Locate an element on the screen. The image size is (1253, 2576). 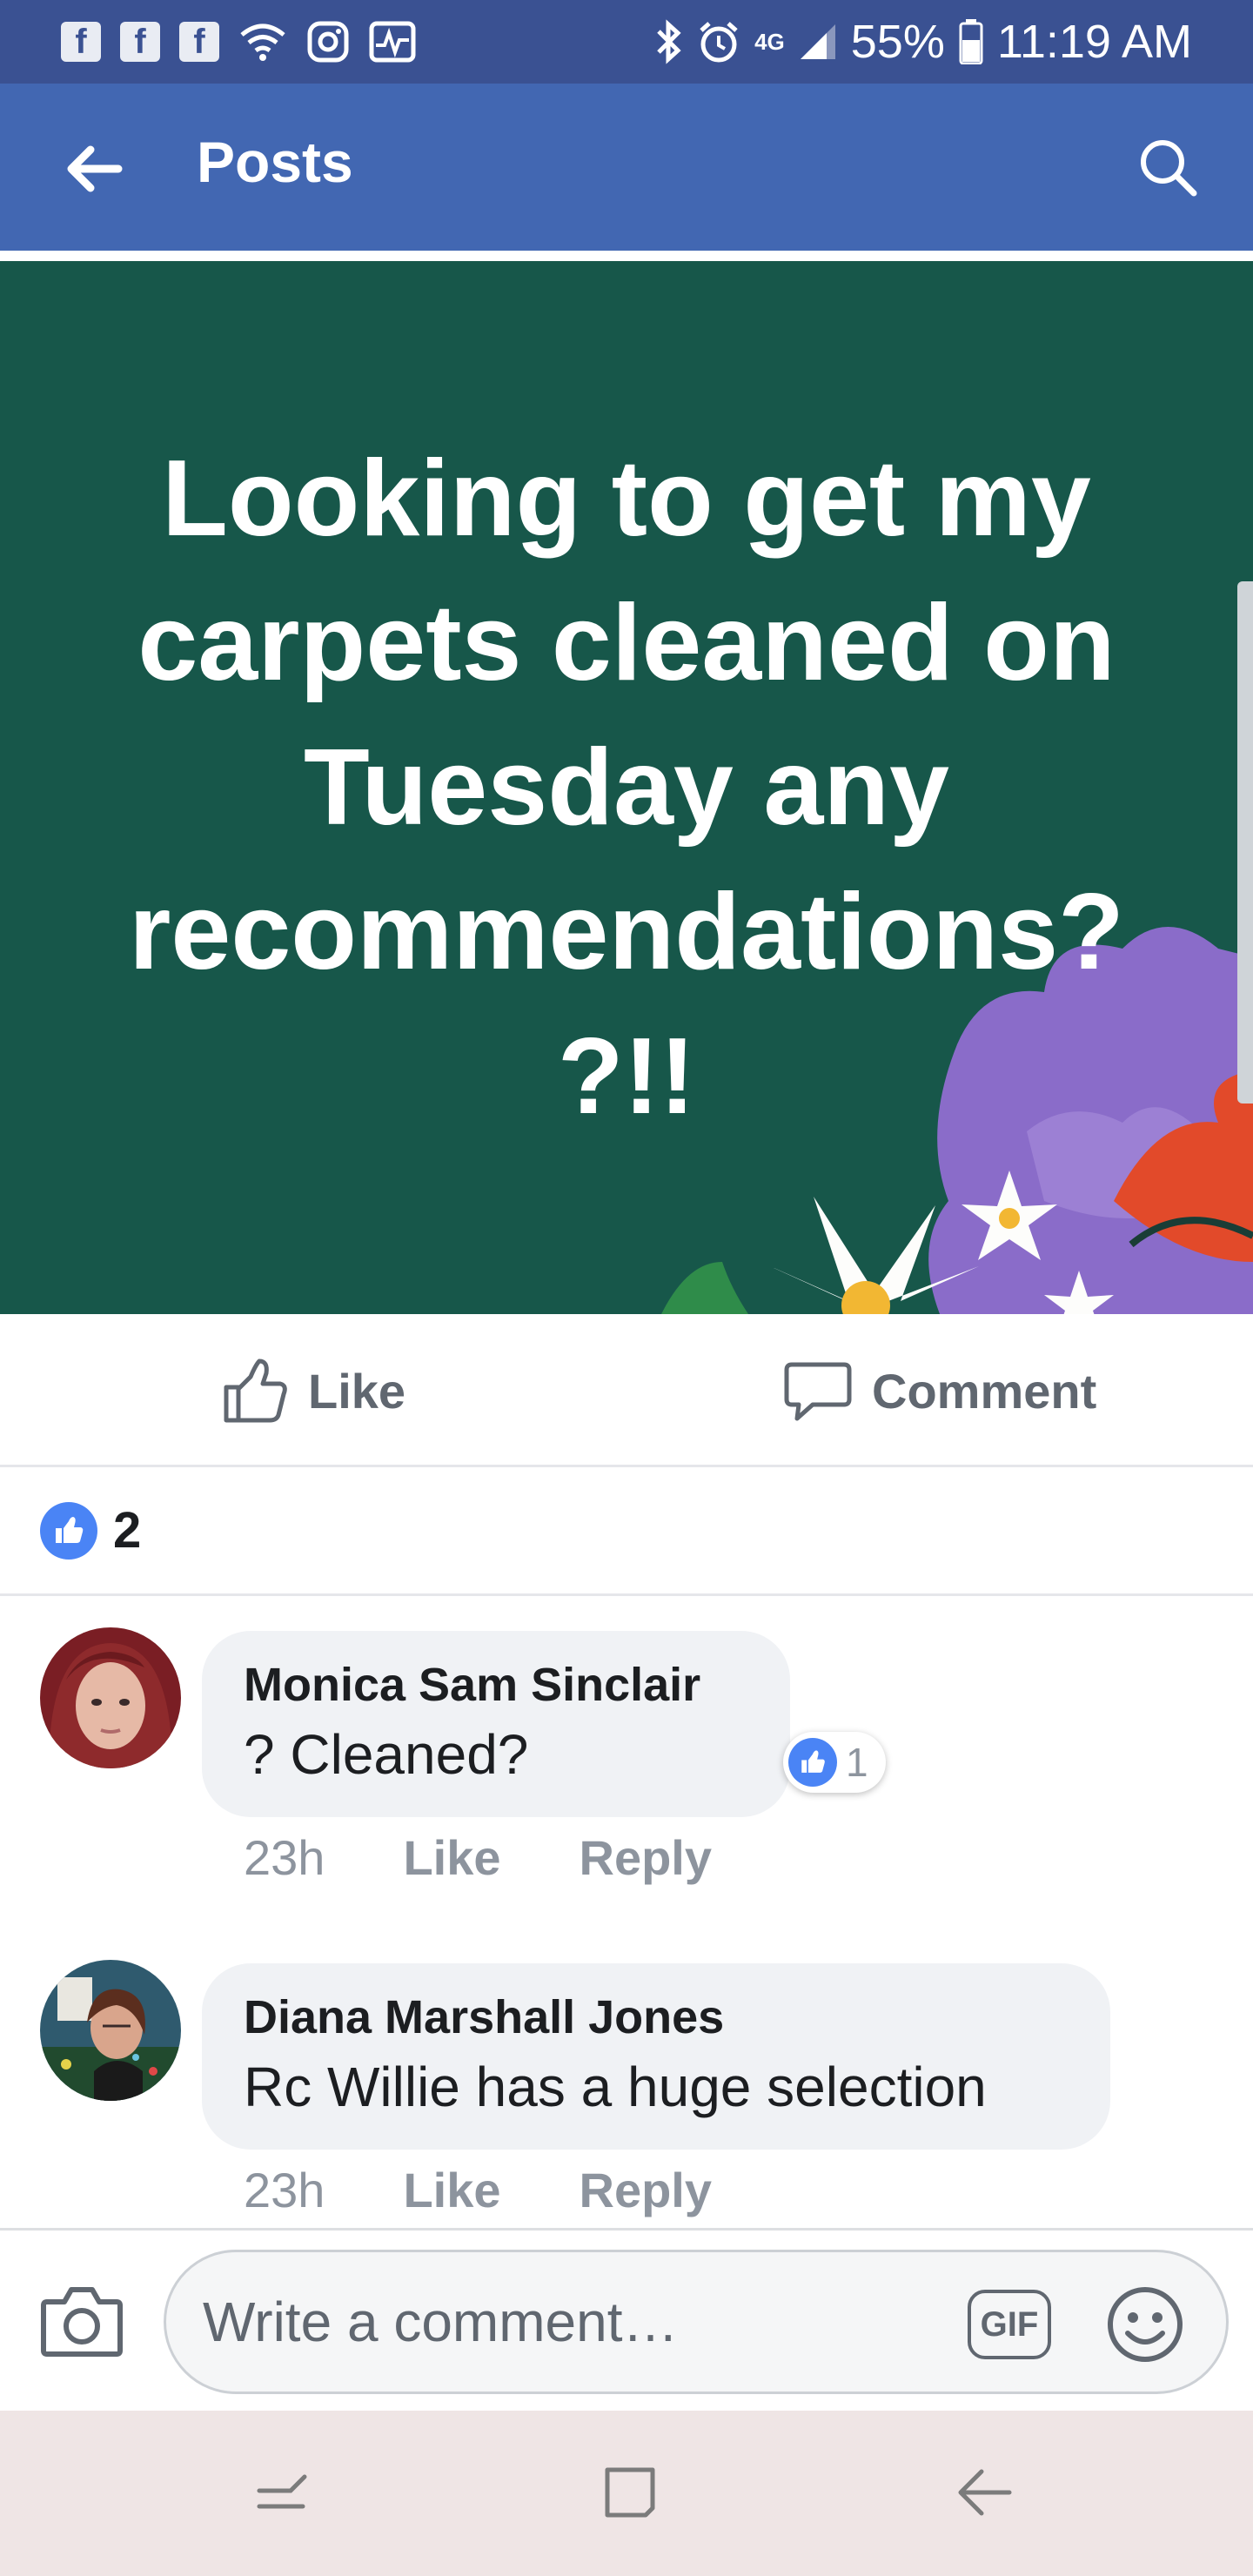
status-bar: f f f 4G 55% 11:19 AM is located at coordinates (626, 42).